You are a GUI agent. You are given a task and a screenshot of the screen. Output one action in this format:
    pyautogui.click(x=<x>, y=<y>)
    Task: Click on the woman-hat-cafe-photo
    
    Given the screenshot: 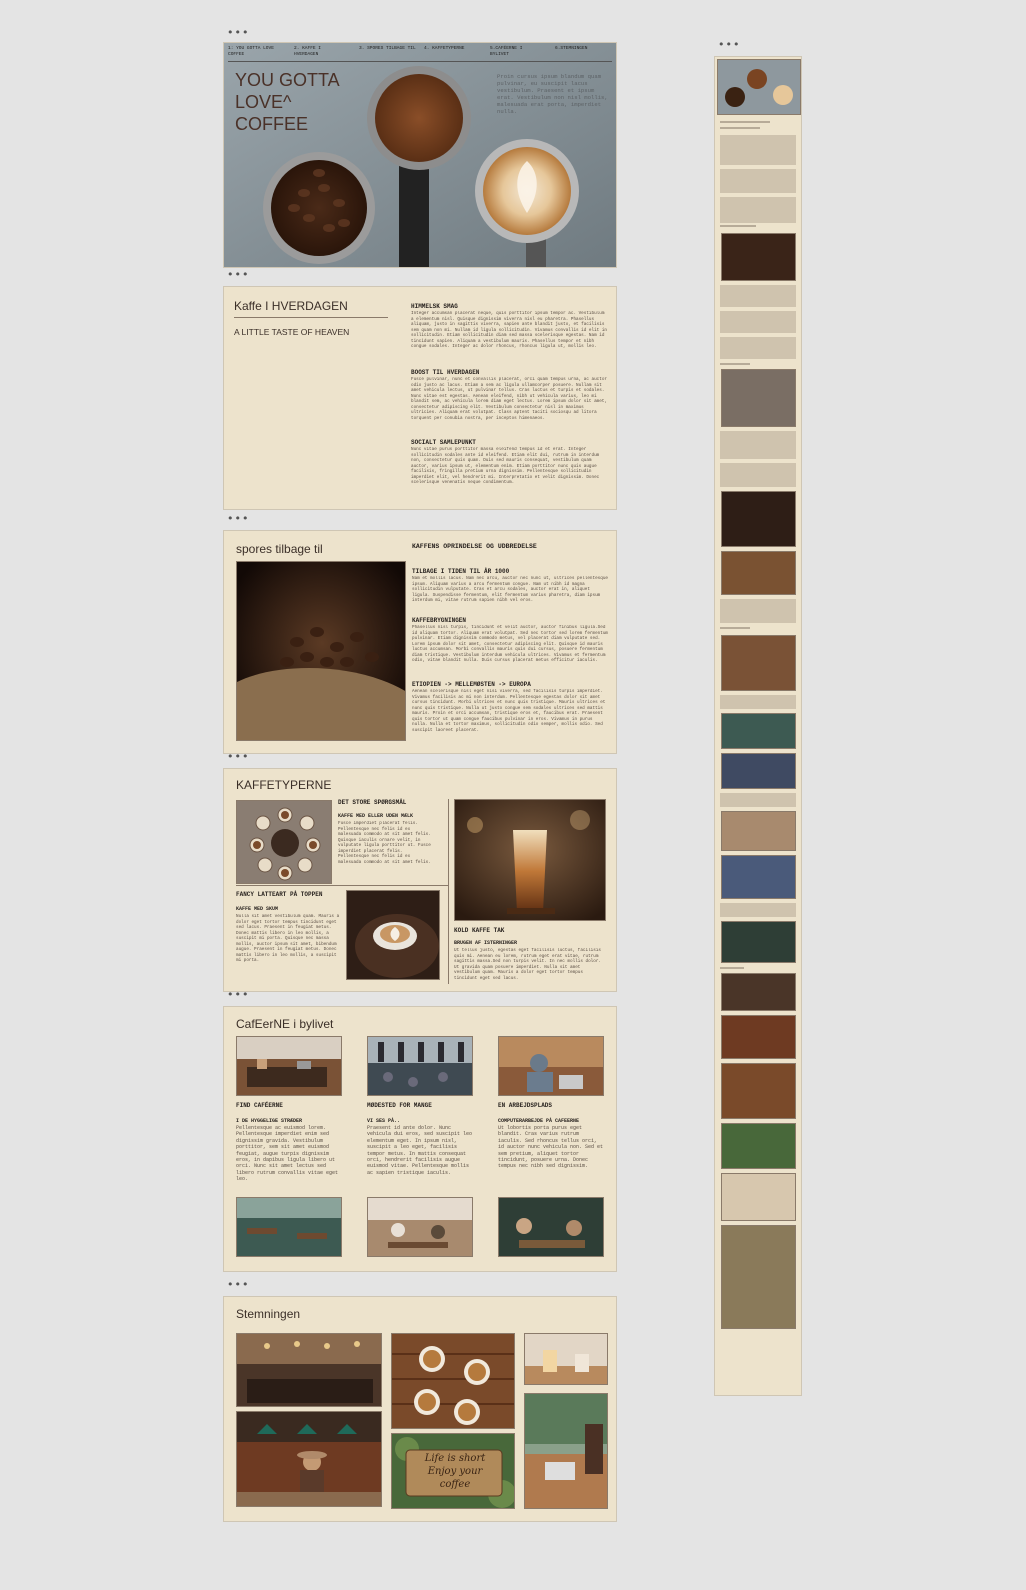 What is the action you would take?
    pyautogui.click(x=309, y=1459)
    